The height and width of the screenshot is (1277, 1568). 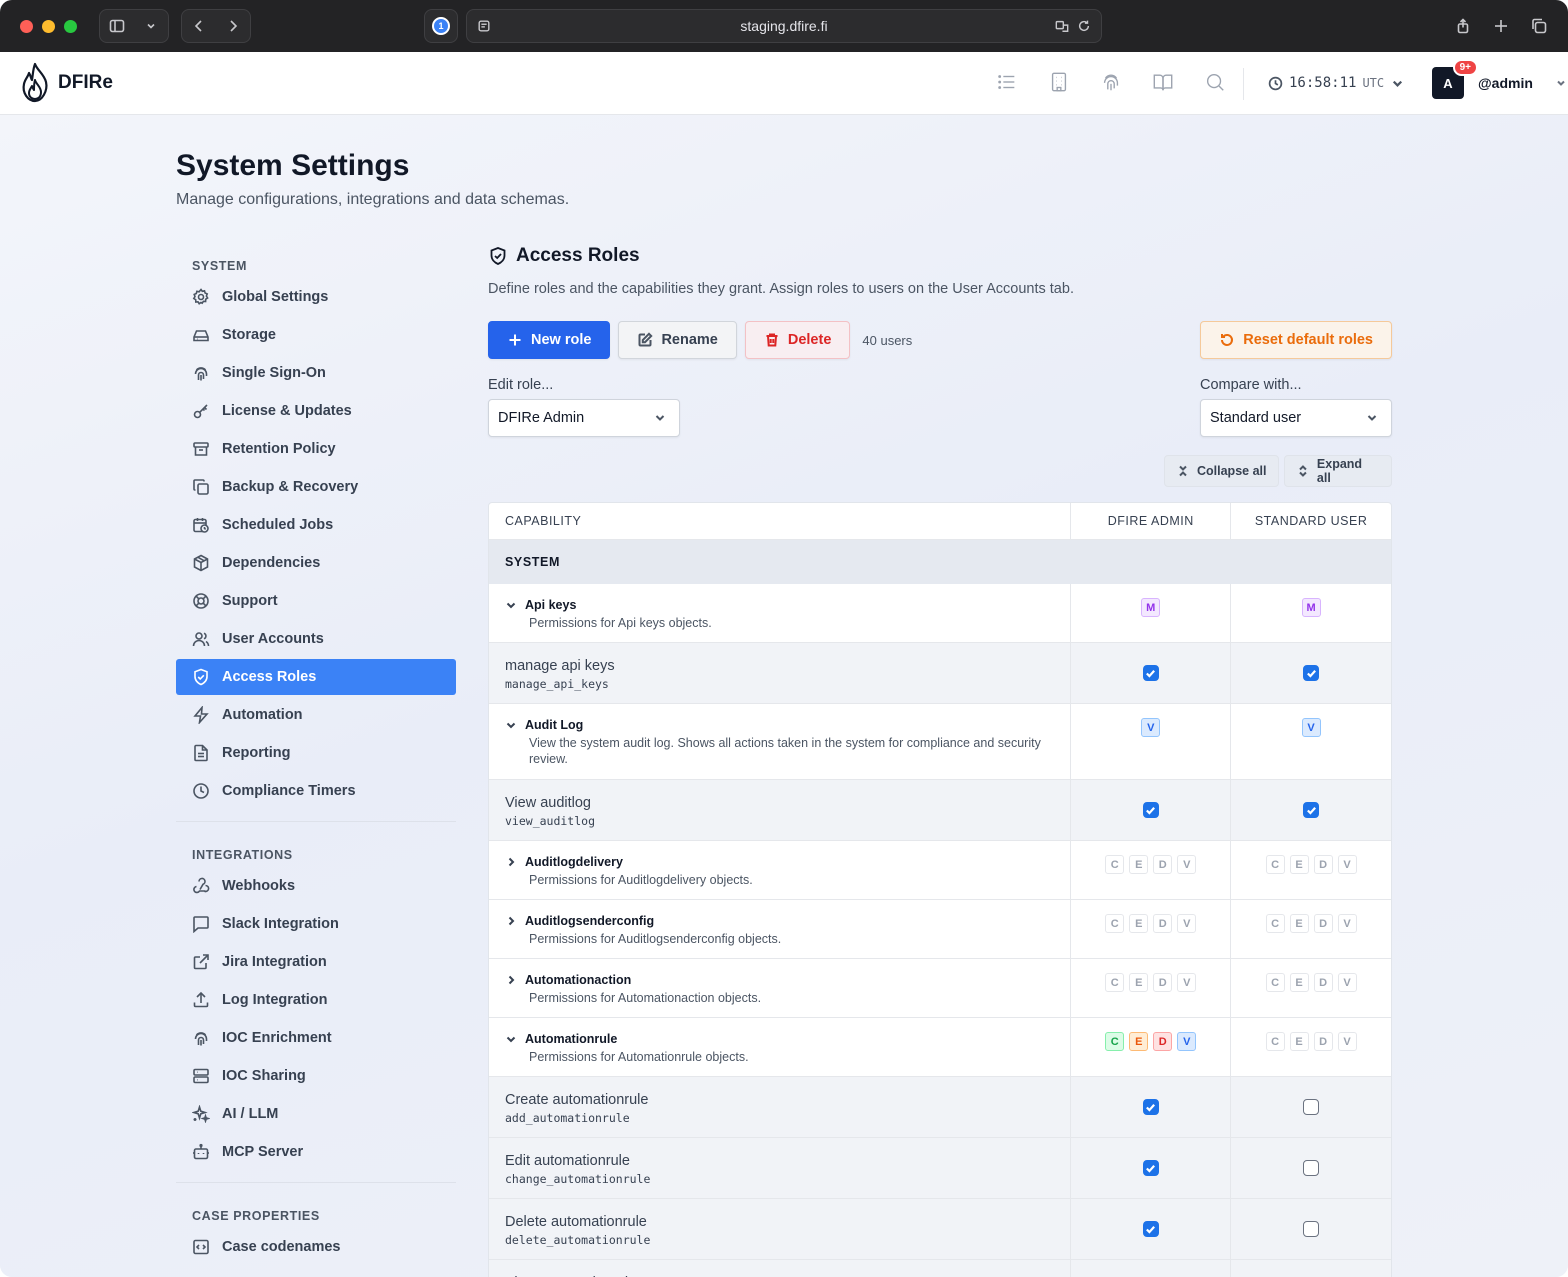 What do you see at coordinates (1296, 418) in the screenshot?
I see `compare-with-select: Standard user` at bounding box center [1296, 418].